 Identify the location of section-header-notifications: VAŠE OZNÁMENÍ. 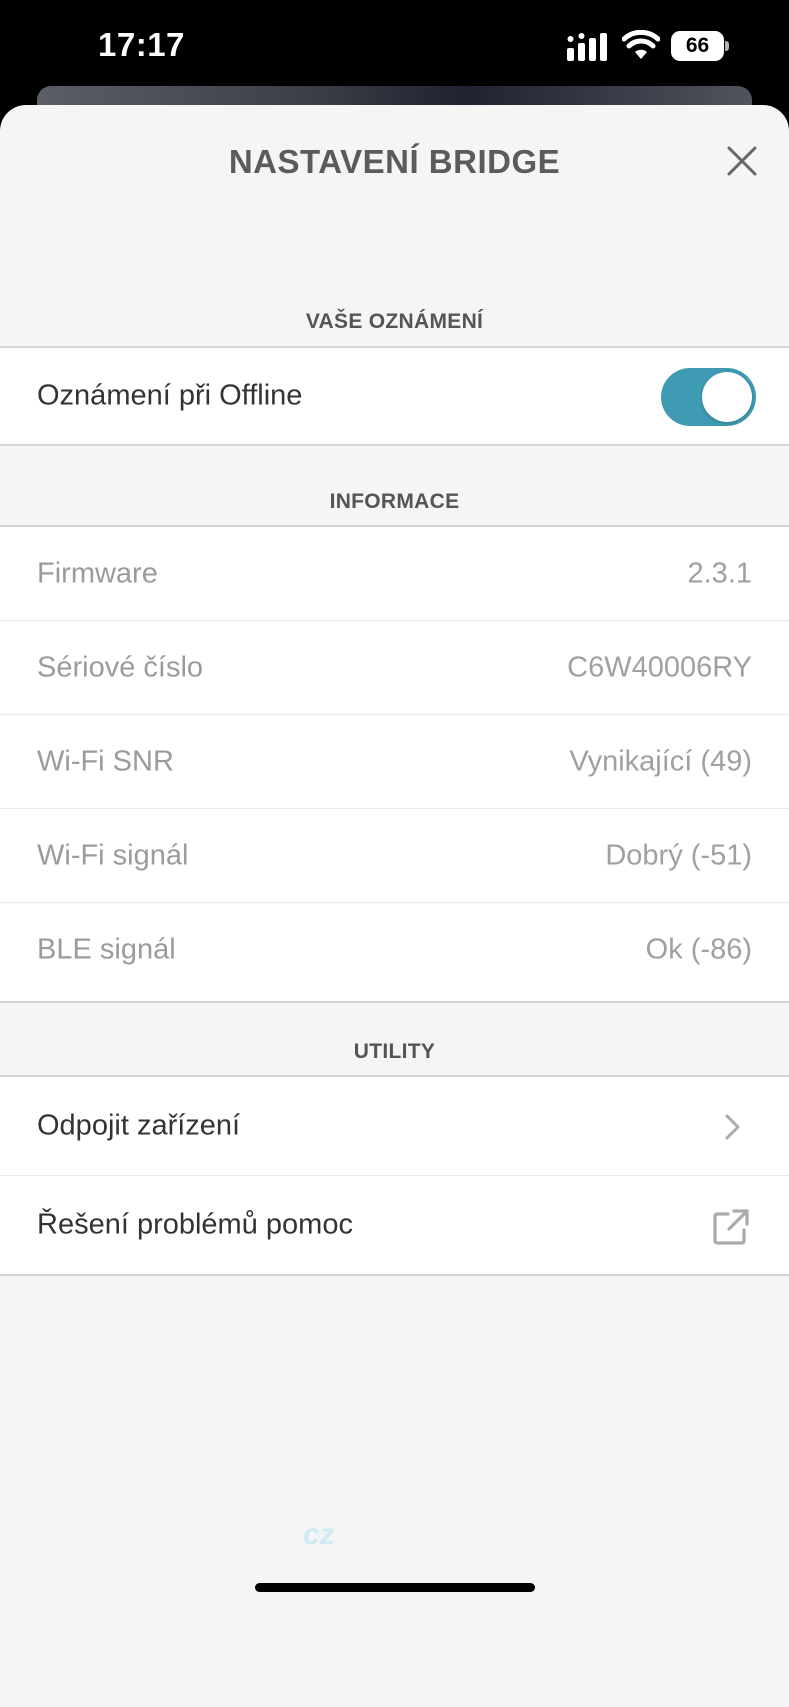
(394, 321).